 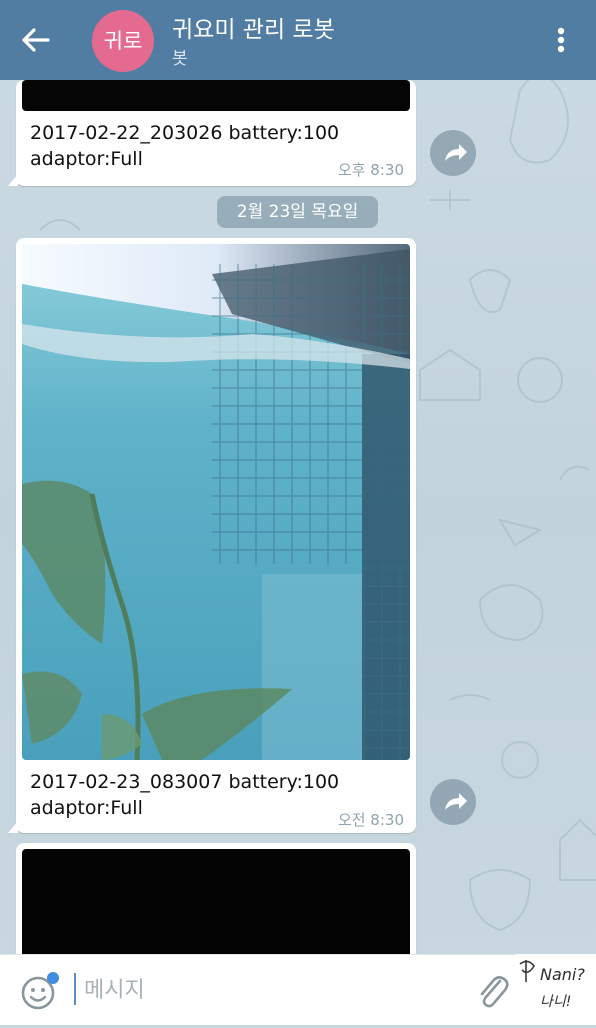 I want to click on emoji-button, so click(x=40, y=991).